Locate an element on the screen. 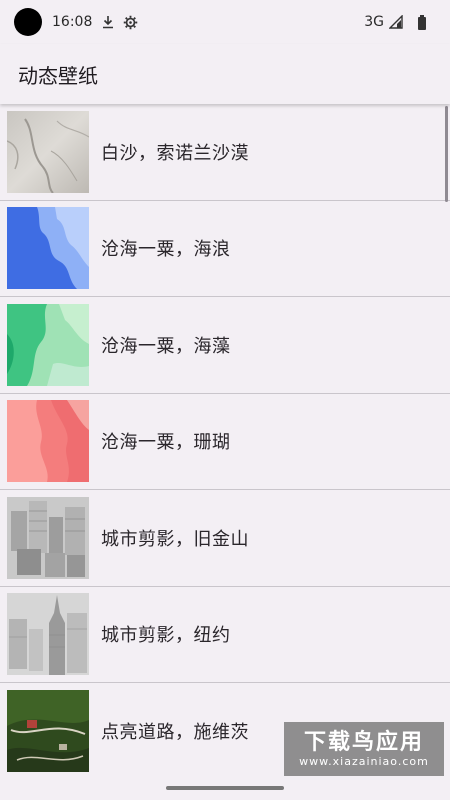 The width and height of the screenshot is (450, 800). app-bar: 动态壁纸 is located at coordinates (225, 74).